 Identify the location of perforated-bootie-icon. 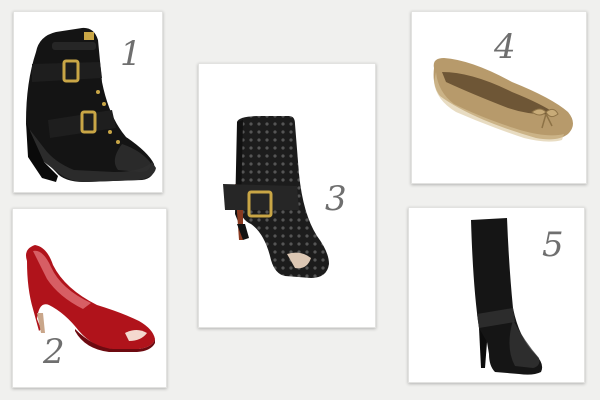
(276, 197).